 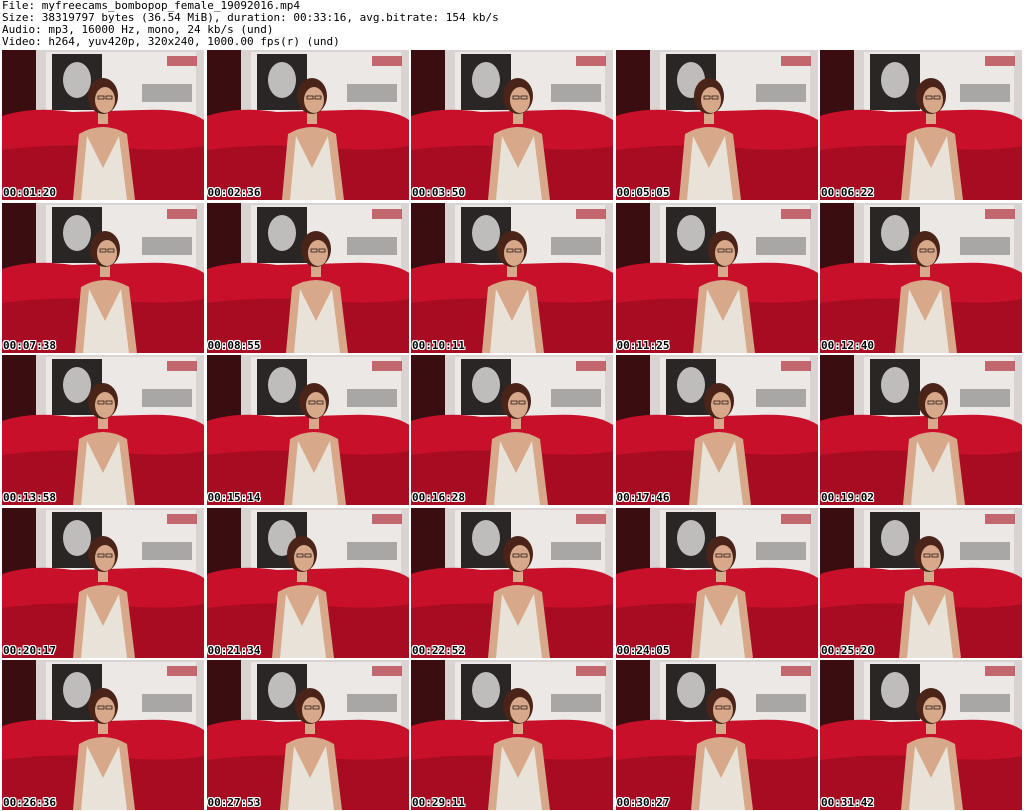 What do you see at coordinates (234, 650) in the screenshot?
I see `frame-timestamp: 00:21:34` at bounding box center [234, 650].